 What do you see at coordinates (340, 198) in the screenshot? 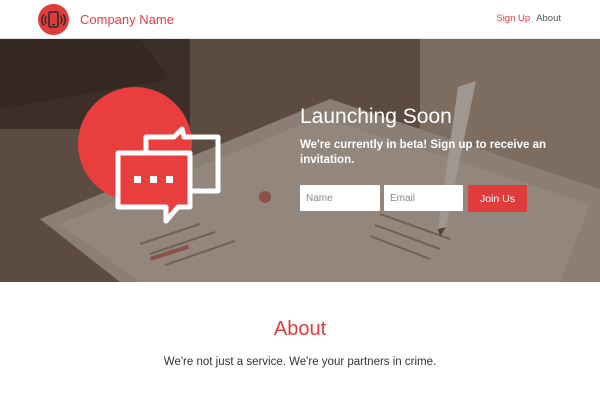
I see `name-input` at bounding box center [340, 198].